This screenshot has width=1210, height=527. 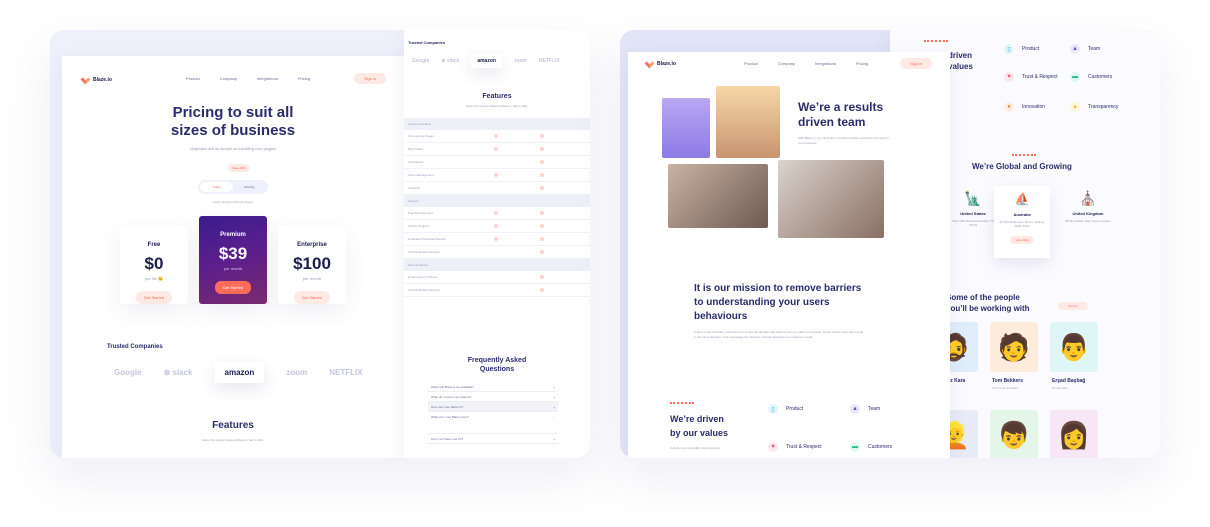 I want to click on value-trust: ♥ Trust & Respect, so click(x=1031, y=77).